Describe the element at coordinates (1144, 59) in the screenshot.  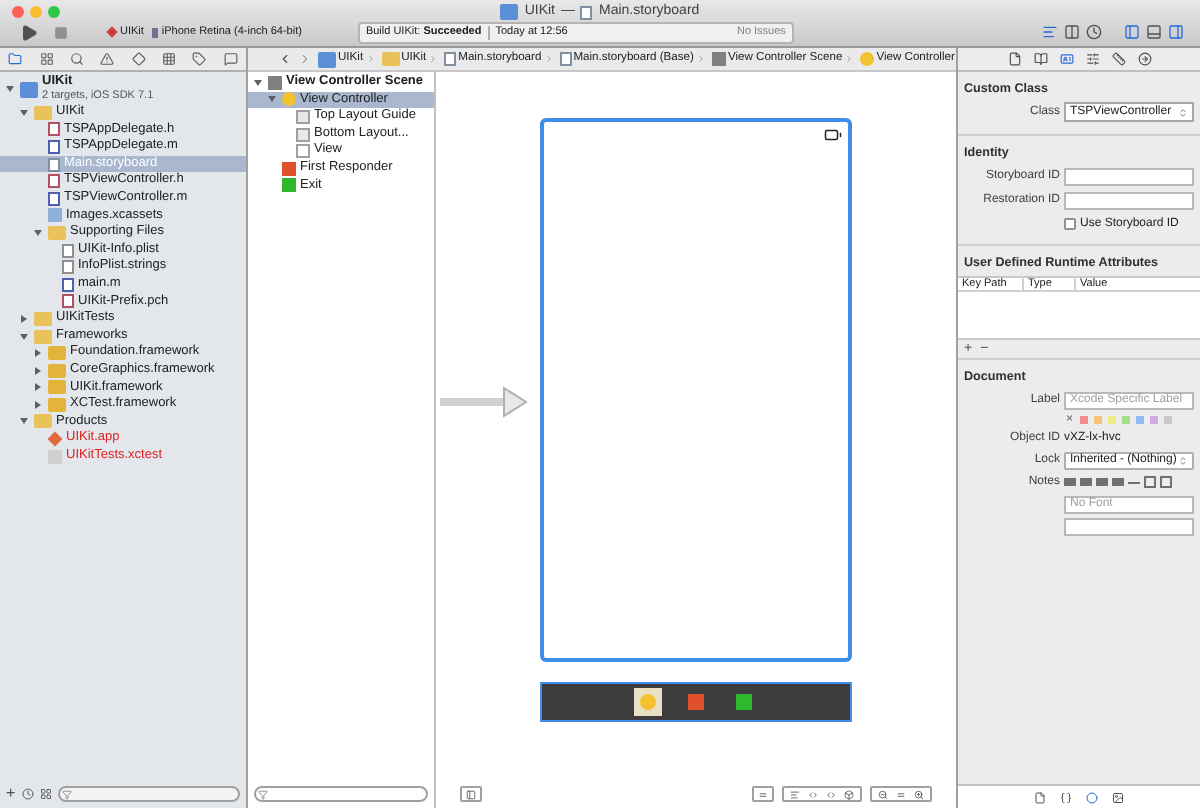
I see `arrow-circle-icon` at that location.